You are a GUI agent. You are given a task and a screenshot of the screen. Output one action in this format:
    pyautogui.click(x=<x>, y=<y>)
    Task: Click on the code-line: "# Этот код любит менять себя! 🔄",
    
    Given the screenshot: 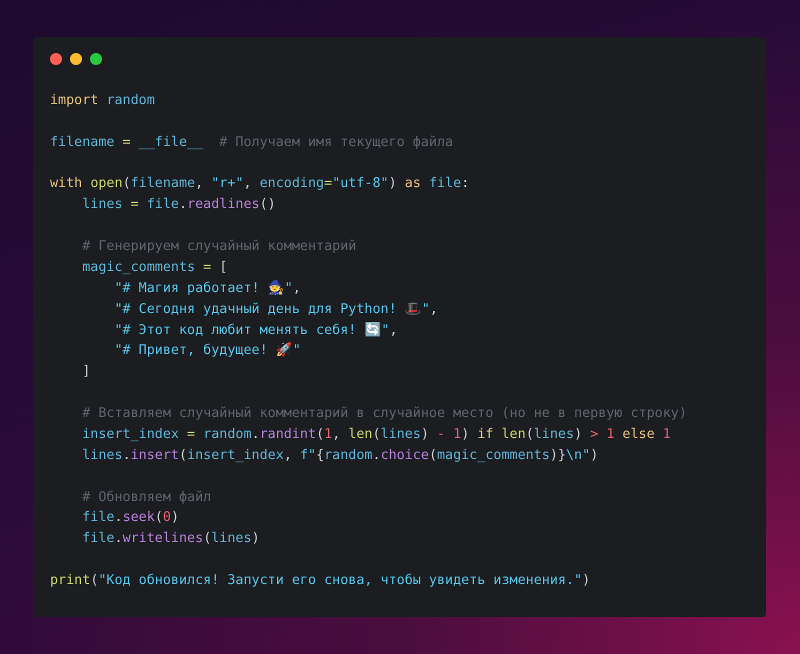 What is the action you would take?
    pyautogui.click(x=255, y=330)
    